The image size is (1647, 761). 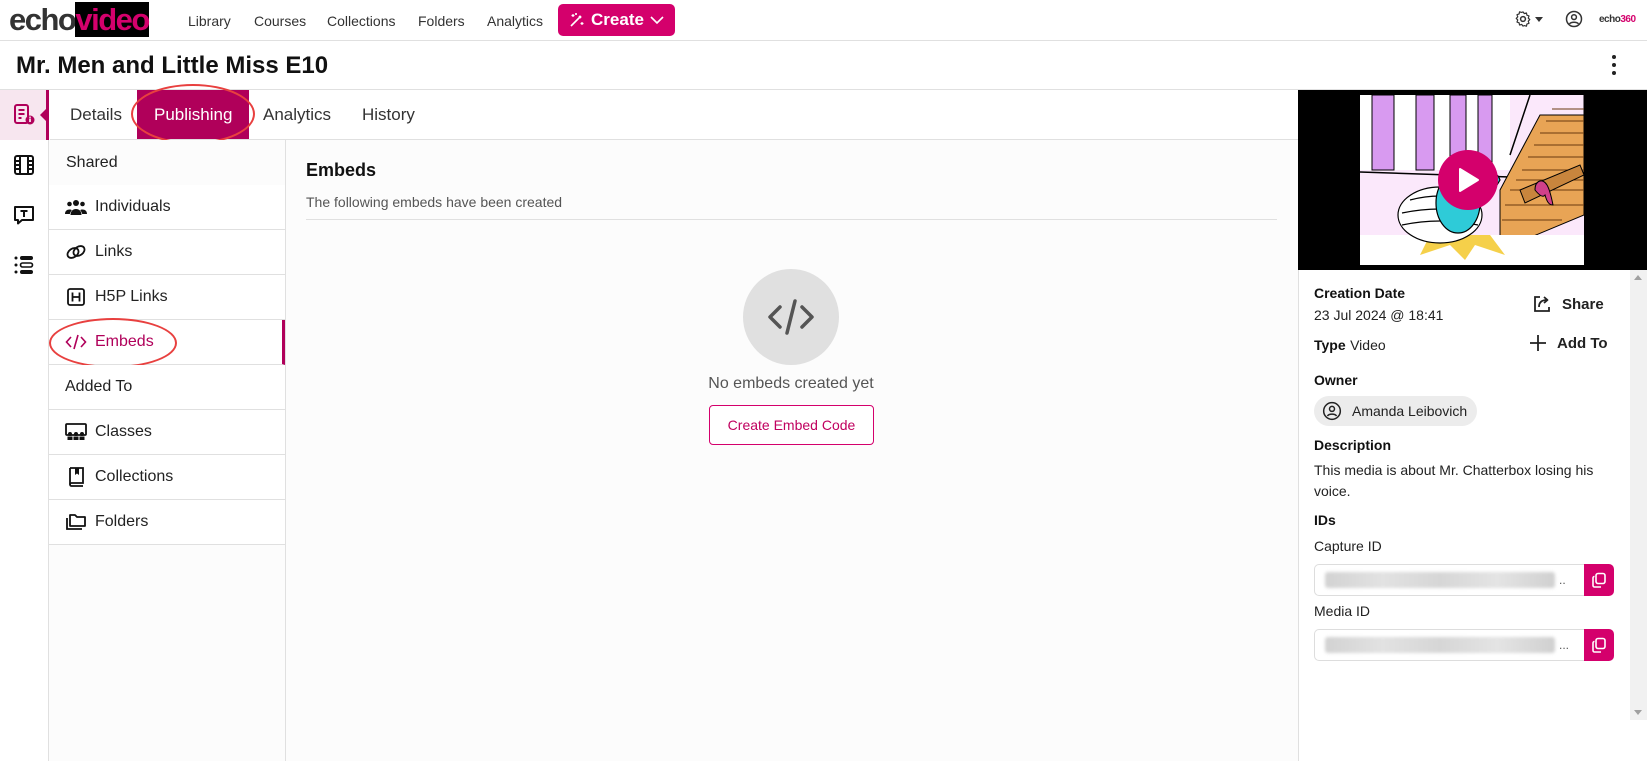 I want to click on empty-state-icon-circle, so click(x=791, y=317).